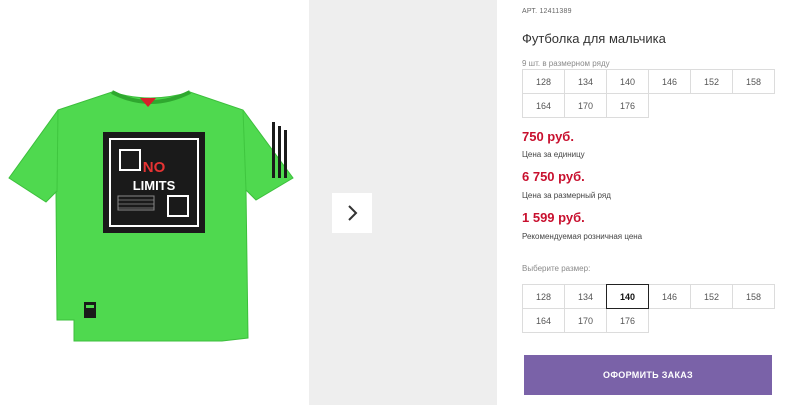  Describe the element at coordinates (530, 11) in the screenshot. I see `article-label: АРТ.` at that location.